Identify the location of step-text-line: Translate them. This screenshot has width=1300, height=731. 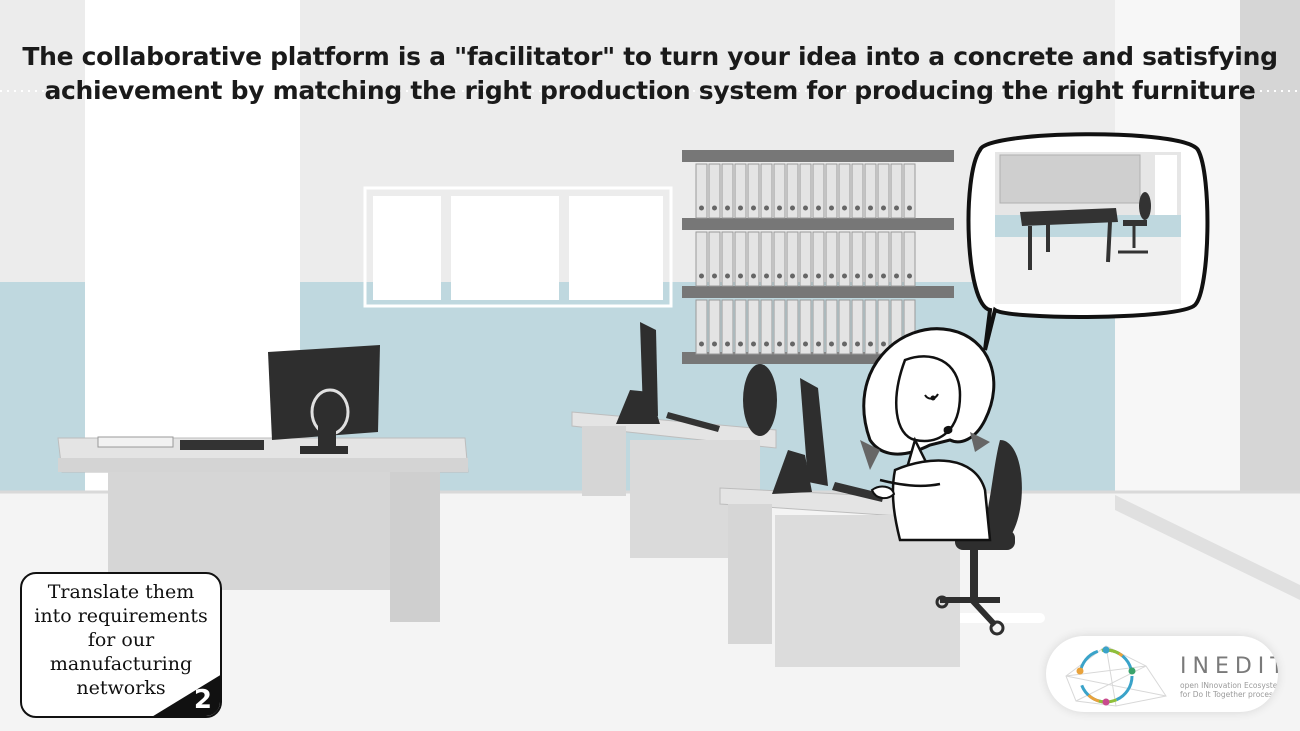
(121, 592).